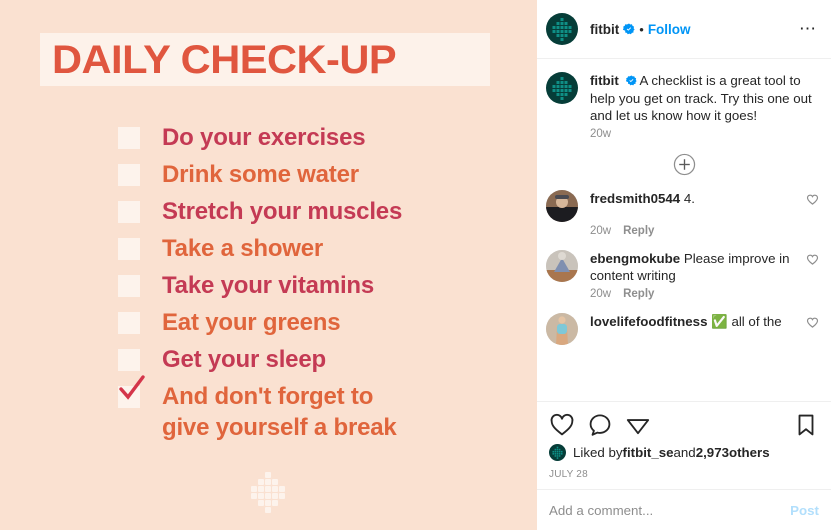 The image size is (831, 530). I want to click on comment-body: ✅ all of the, so click(746, 321).